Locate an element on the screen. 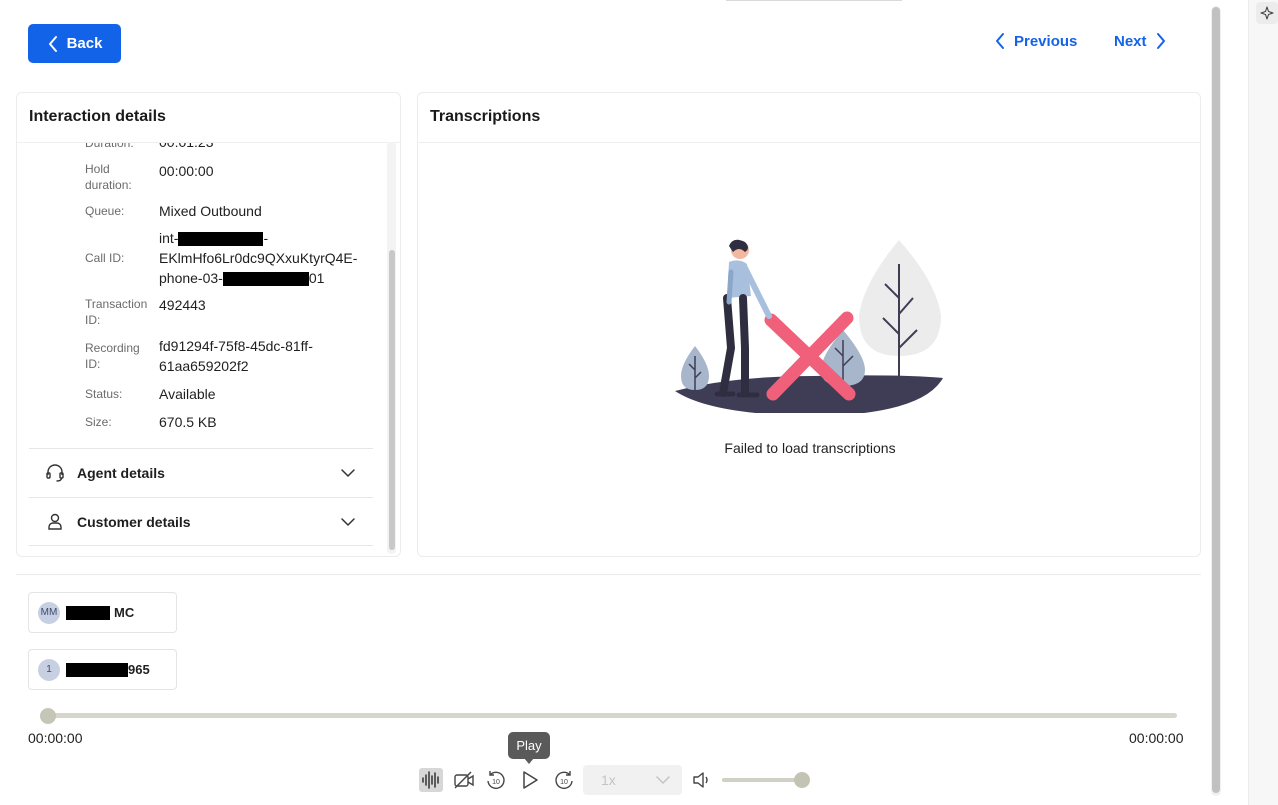  forward-10-button: 10 is located at coordinates (564, 780).